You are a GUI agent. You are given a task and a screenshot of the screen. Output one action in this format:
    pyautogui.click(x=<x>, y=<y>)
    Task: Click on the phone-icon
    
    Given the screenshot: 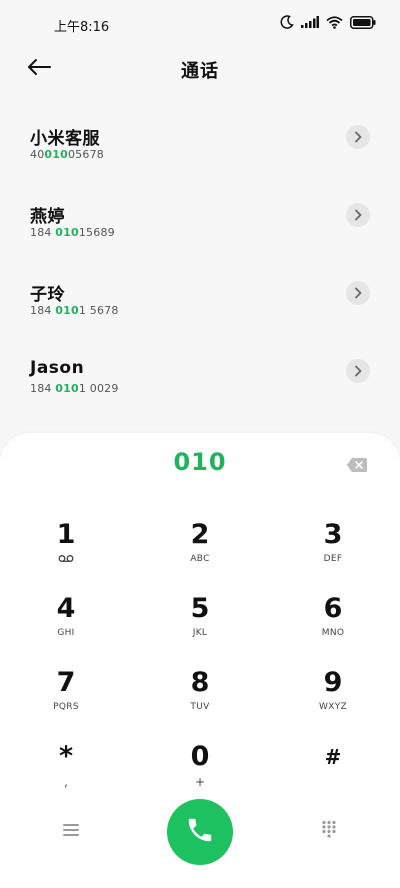 What is the action you would take?
    pyautogui.click(x=200, y=832)
    